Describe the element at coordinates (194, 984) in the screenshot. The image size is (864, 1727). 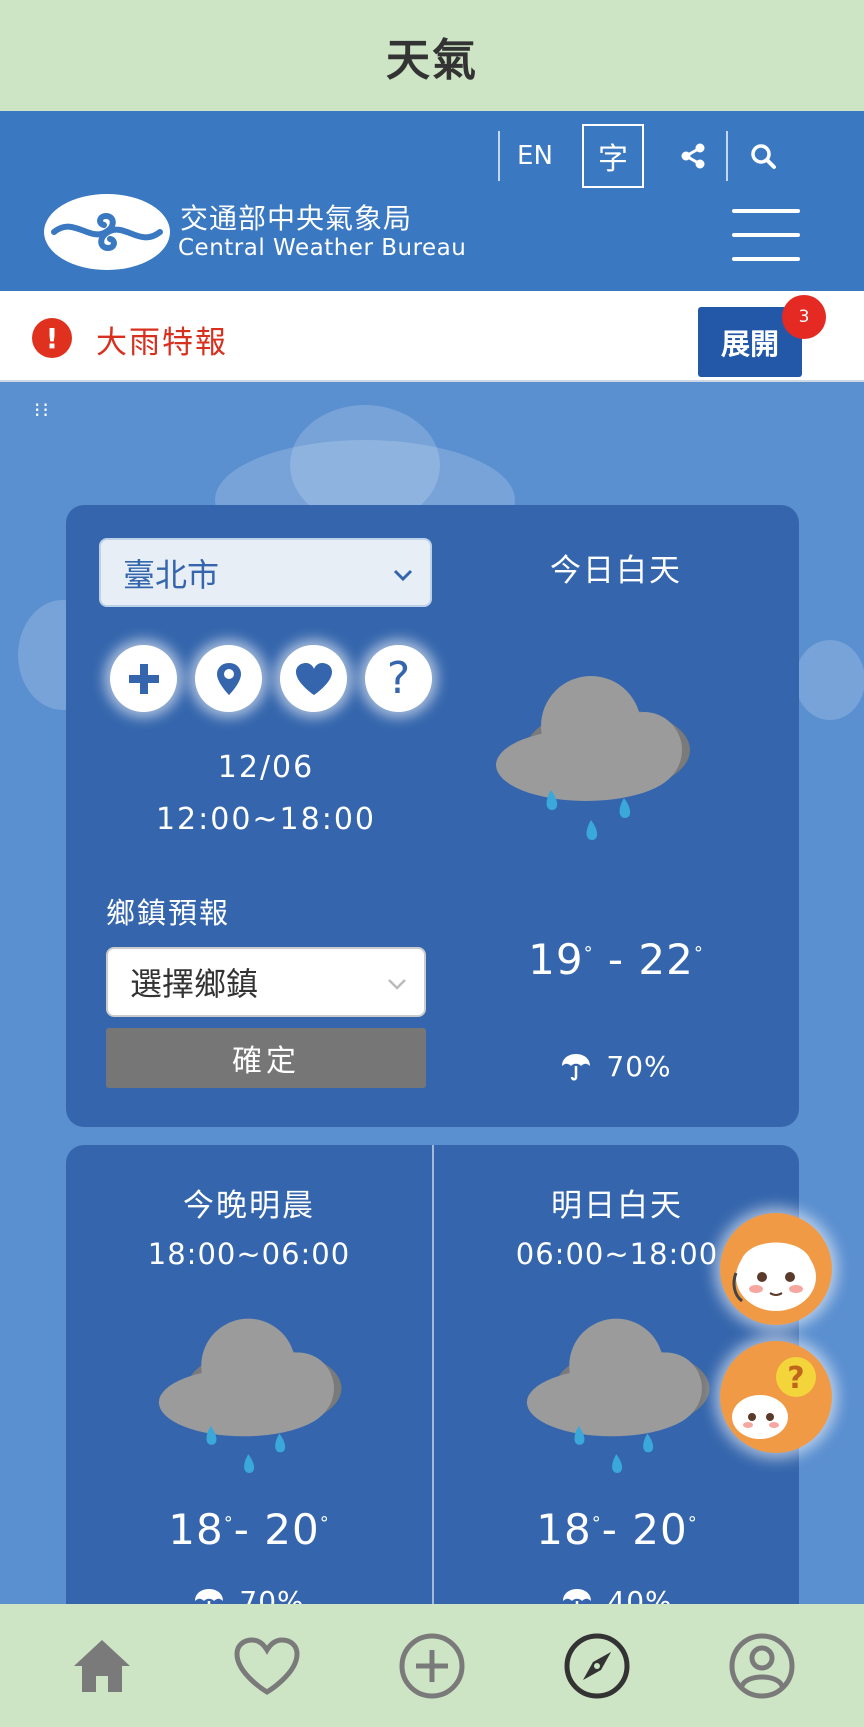
I see `town-select-value: 選擇鄉鎮` at that location.